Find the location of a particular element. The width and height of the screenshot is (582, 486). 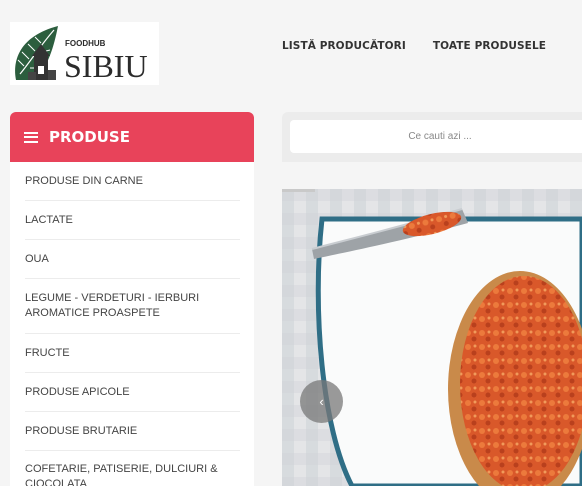

main-nav: LISTĂ PRODUCĂTORI TOATE PRODUSELE is located at coordinates (414, 46).